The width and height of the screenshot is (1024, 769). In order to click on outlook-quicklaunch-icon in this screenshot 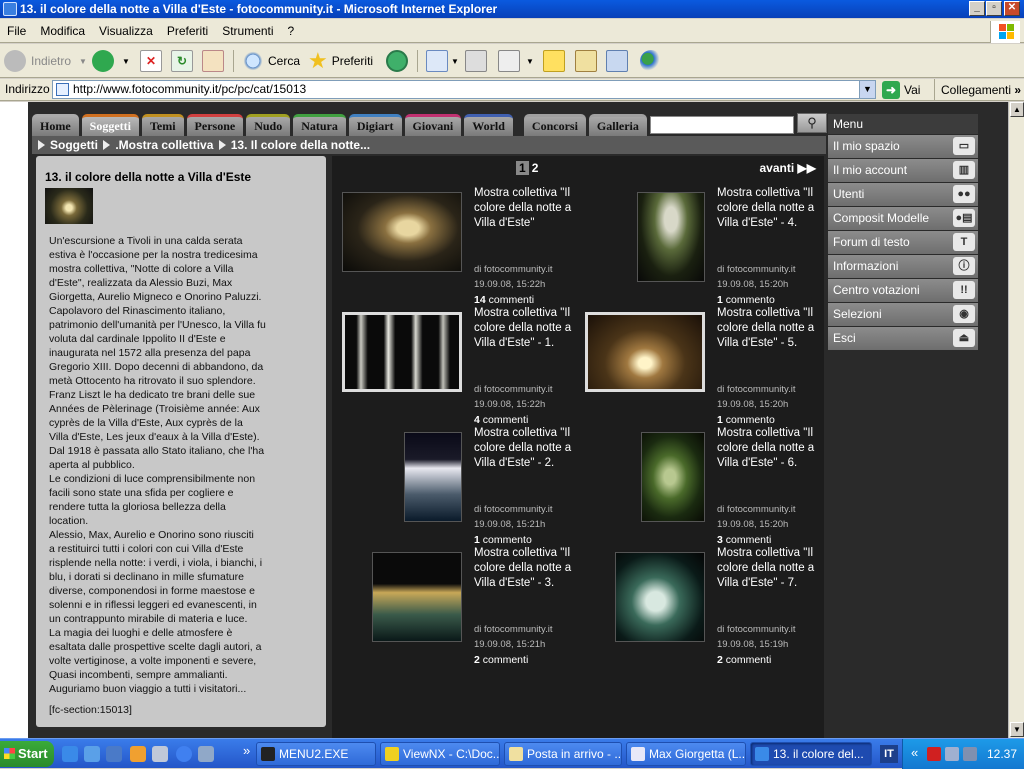, I will do `click(92, 754)`.